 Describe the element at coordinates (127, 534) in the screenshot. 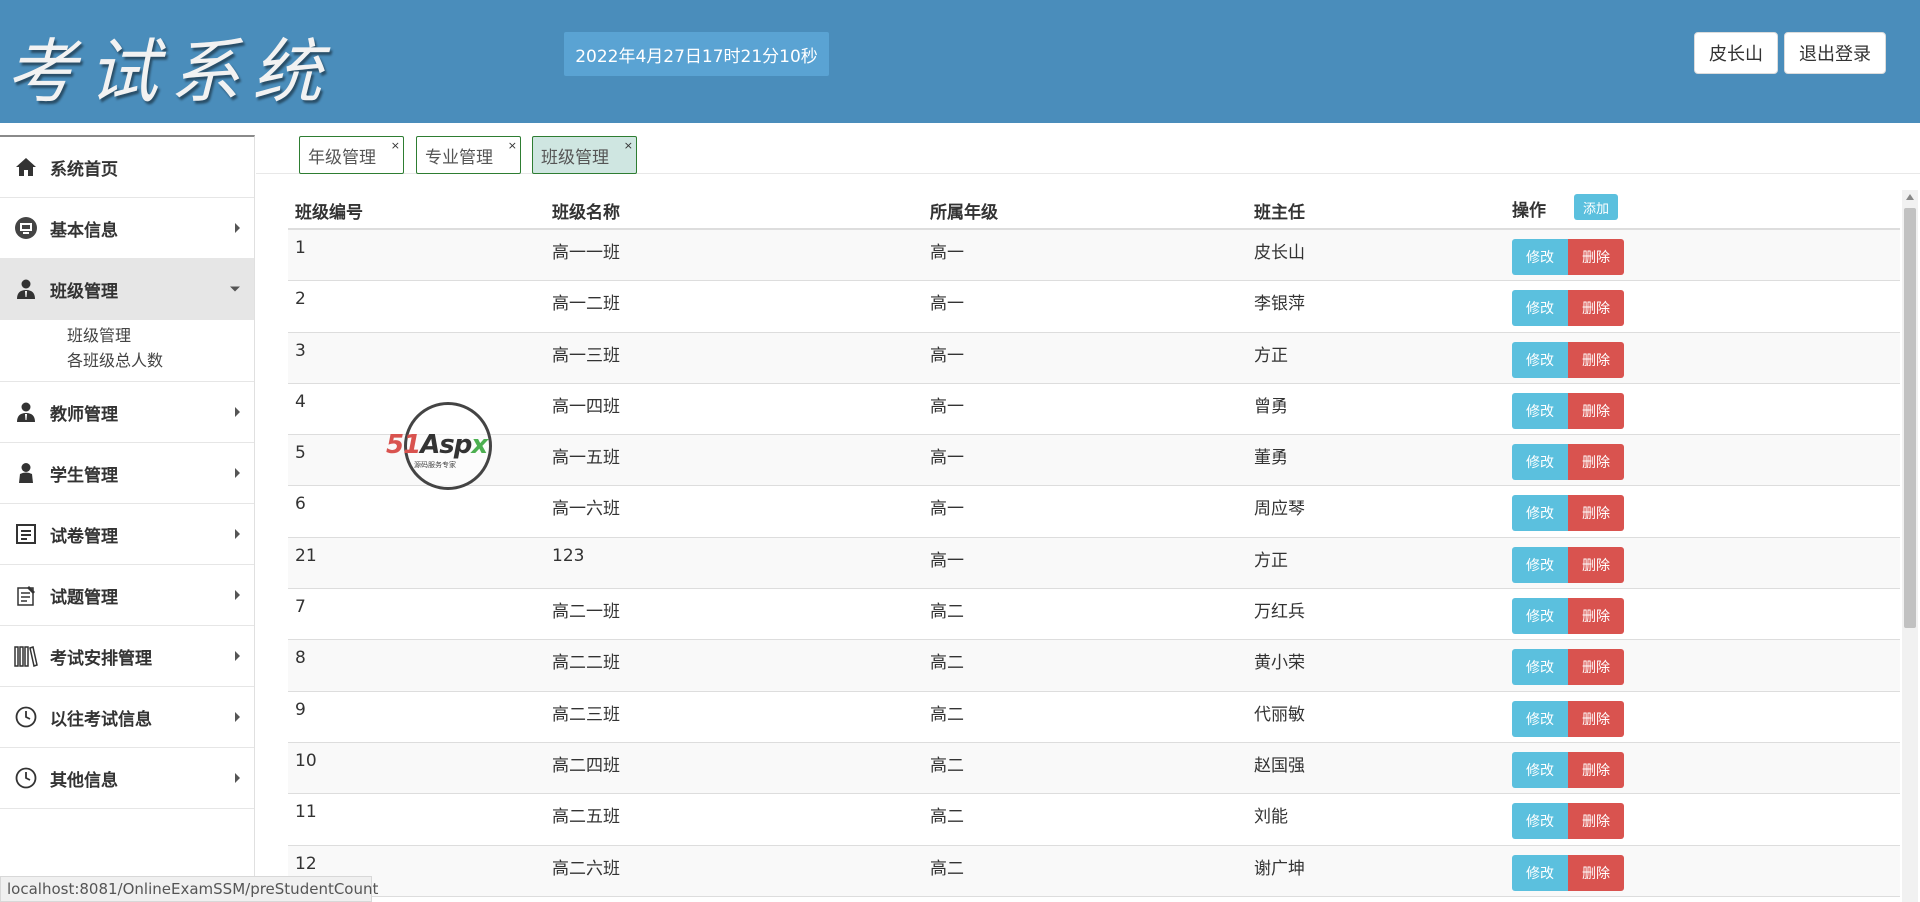

I see `sidebar-item-paper-management: 试卷管理` at that location.